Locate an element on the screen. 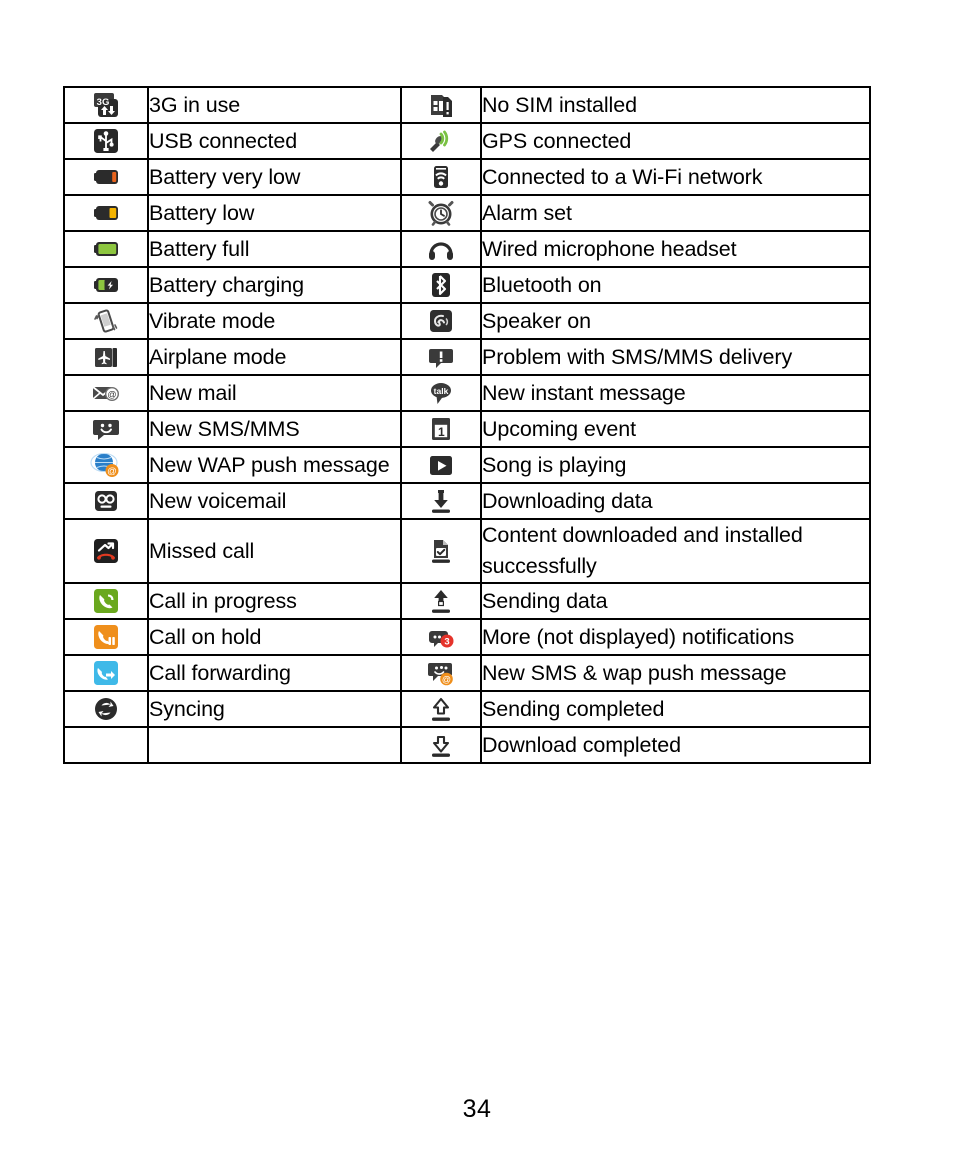  icon-cell-headset is located at coordinates (441, 249).